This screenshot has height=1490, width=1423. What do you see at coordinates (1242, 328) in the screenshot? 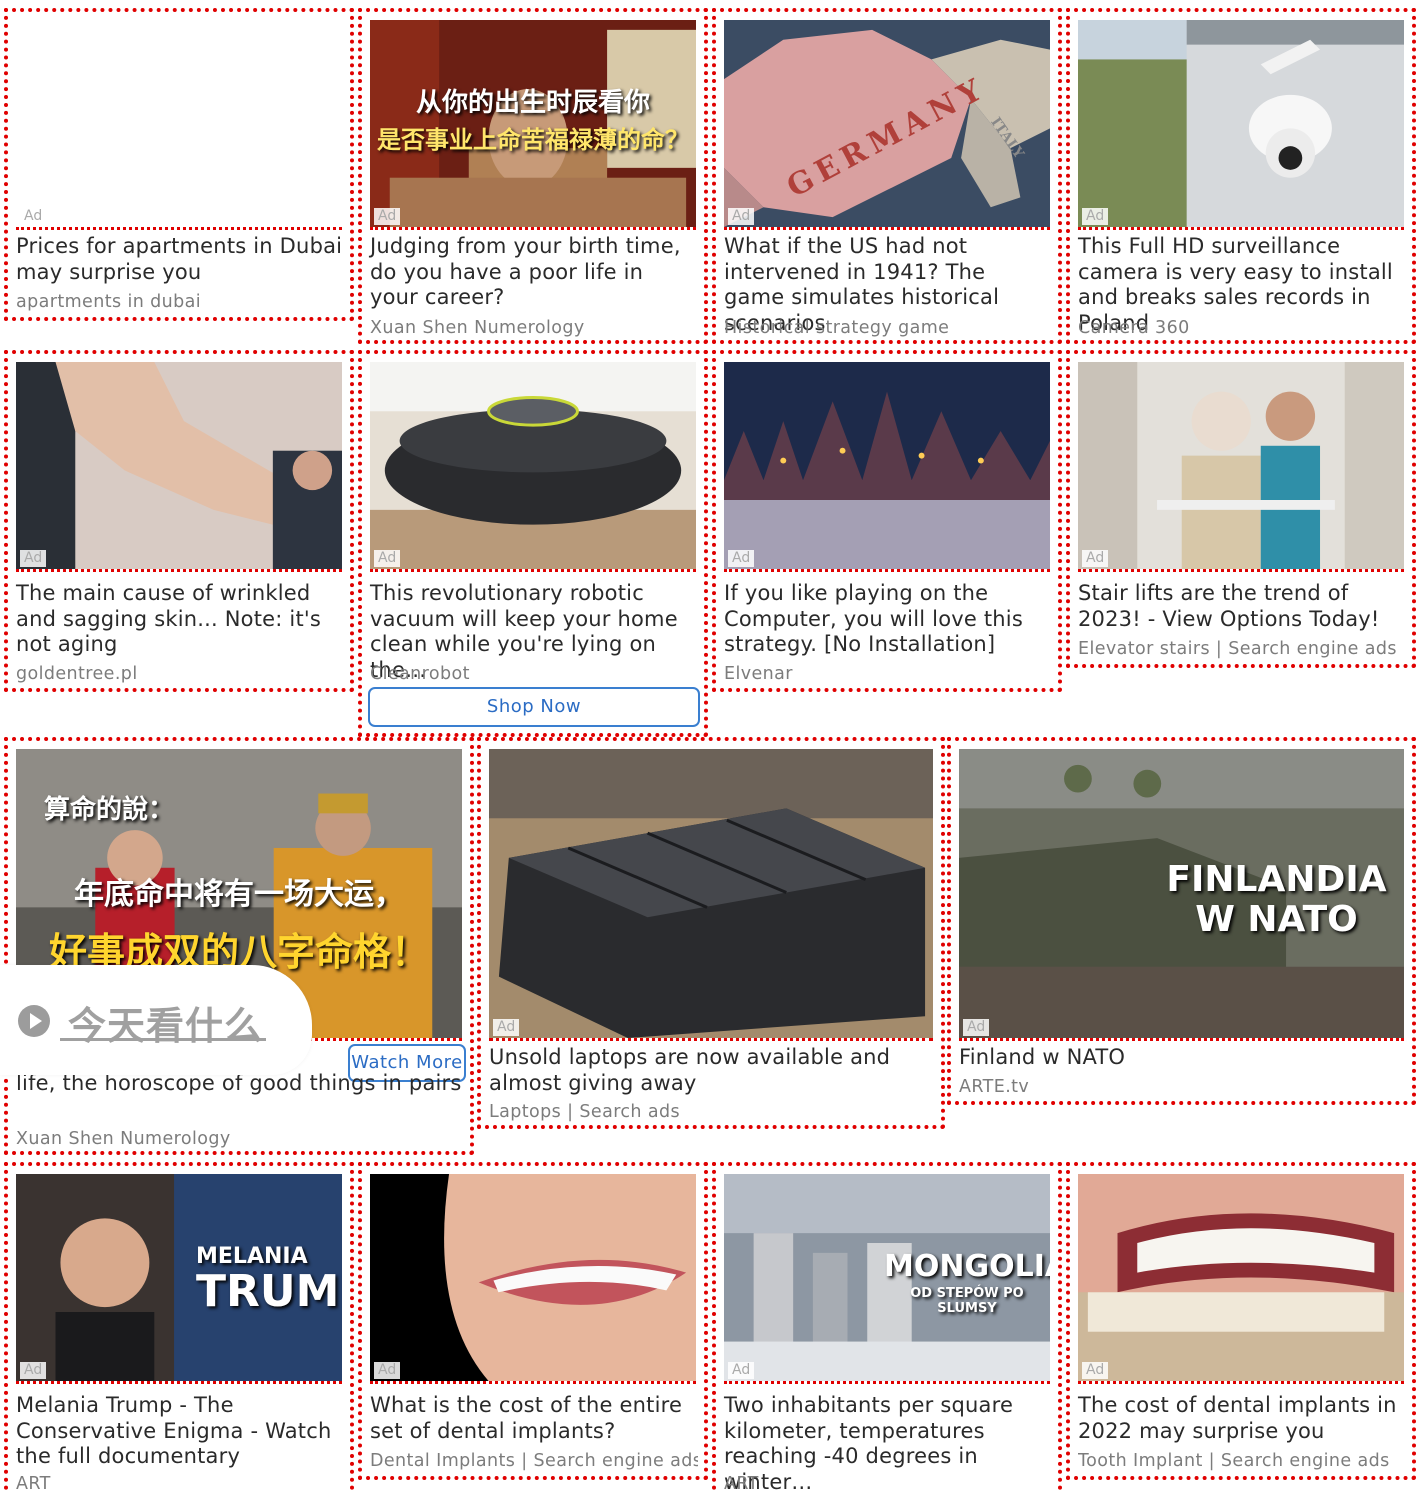
I see `ad-source: Camera 360` at bounding box center [1242, 328].